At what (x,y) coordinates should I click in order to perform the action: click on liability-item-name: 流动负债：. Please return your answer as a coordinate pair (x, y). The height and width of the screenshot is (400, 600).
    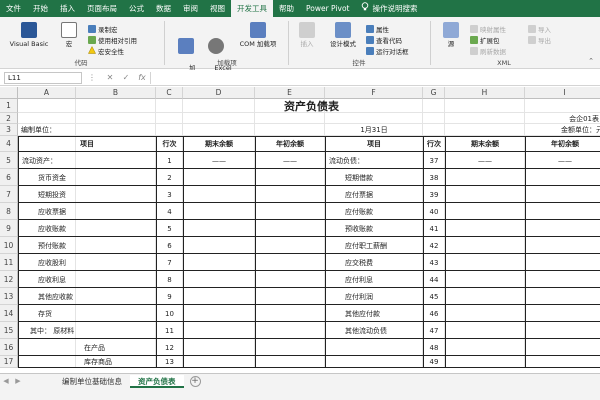
    Looking at the image, I should click on (374, 160).